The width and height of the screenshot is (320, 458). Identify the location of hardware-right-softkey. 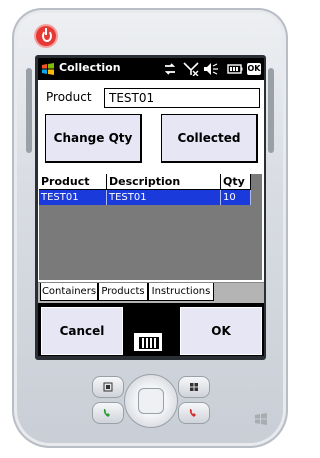
(194, 387).